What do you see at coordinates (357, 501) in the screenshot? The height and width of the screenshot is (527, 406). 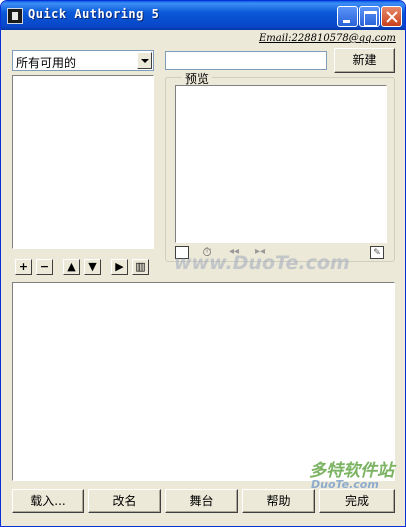 I see `finish-button: 完成` at bounding box center [357, 501].